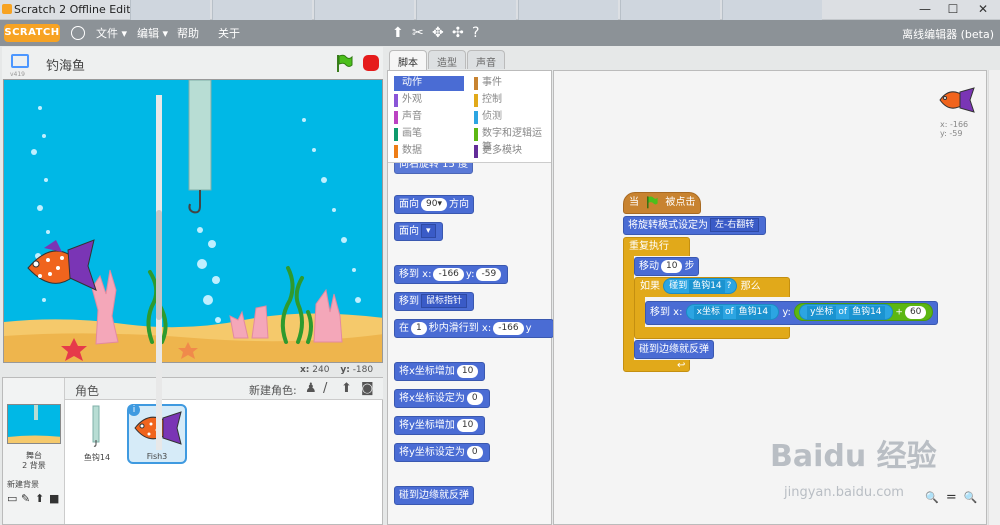  What do you see at coordinates (97, 457) in the screenshot?
I see `sprite-name: 鱼钩14` at bounding box center [97, 457].